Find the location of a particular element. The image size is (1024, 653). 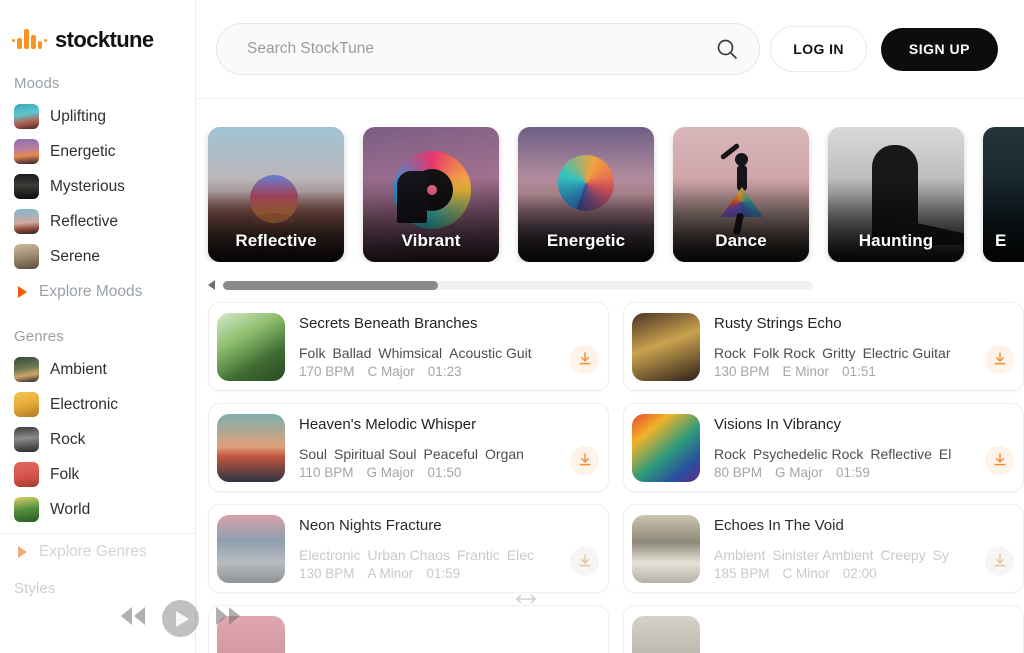

sidebar-item-energetic: Energetic is located at coordinates (97, 151).